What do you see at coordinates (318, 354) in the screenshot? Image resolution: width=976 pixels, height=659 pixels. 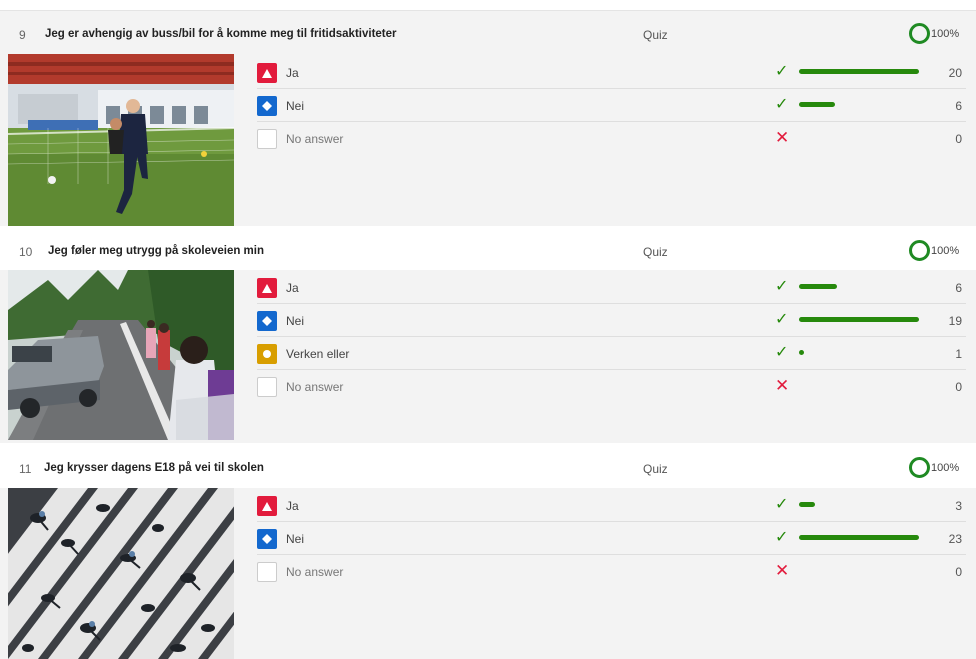 I see `answer-label: Verken eller` at bounding box center [318, 354].